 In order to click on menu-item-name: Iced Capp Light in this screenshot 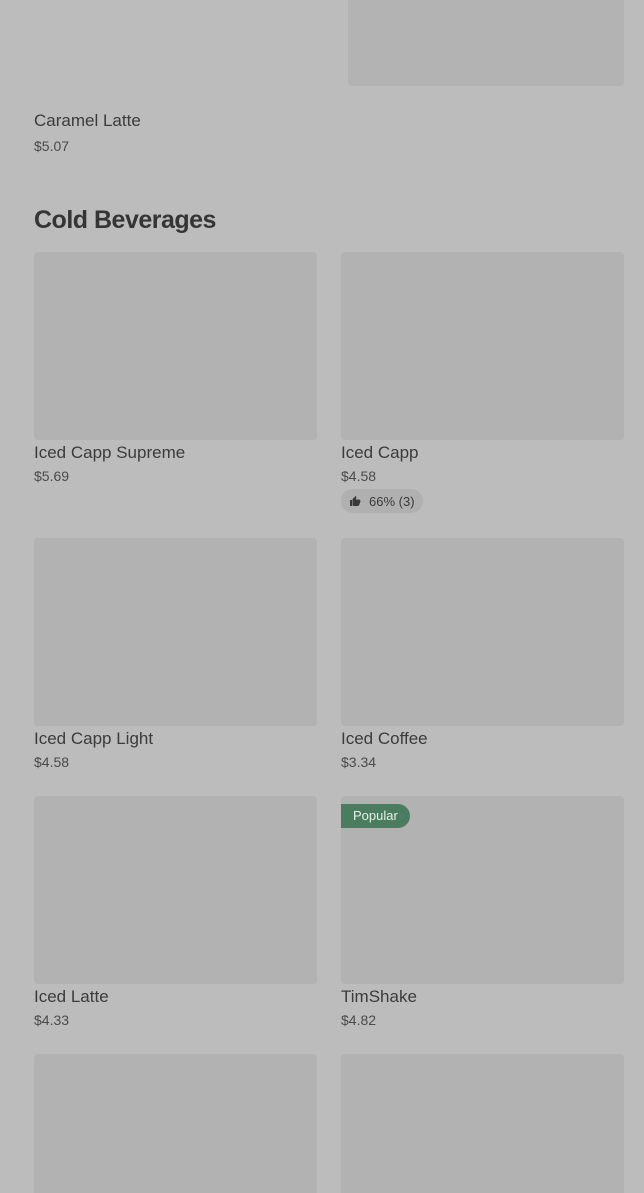, I will do `click(94, 738)`.